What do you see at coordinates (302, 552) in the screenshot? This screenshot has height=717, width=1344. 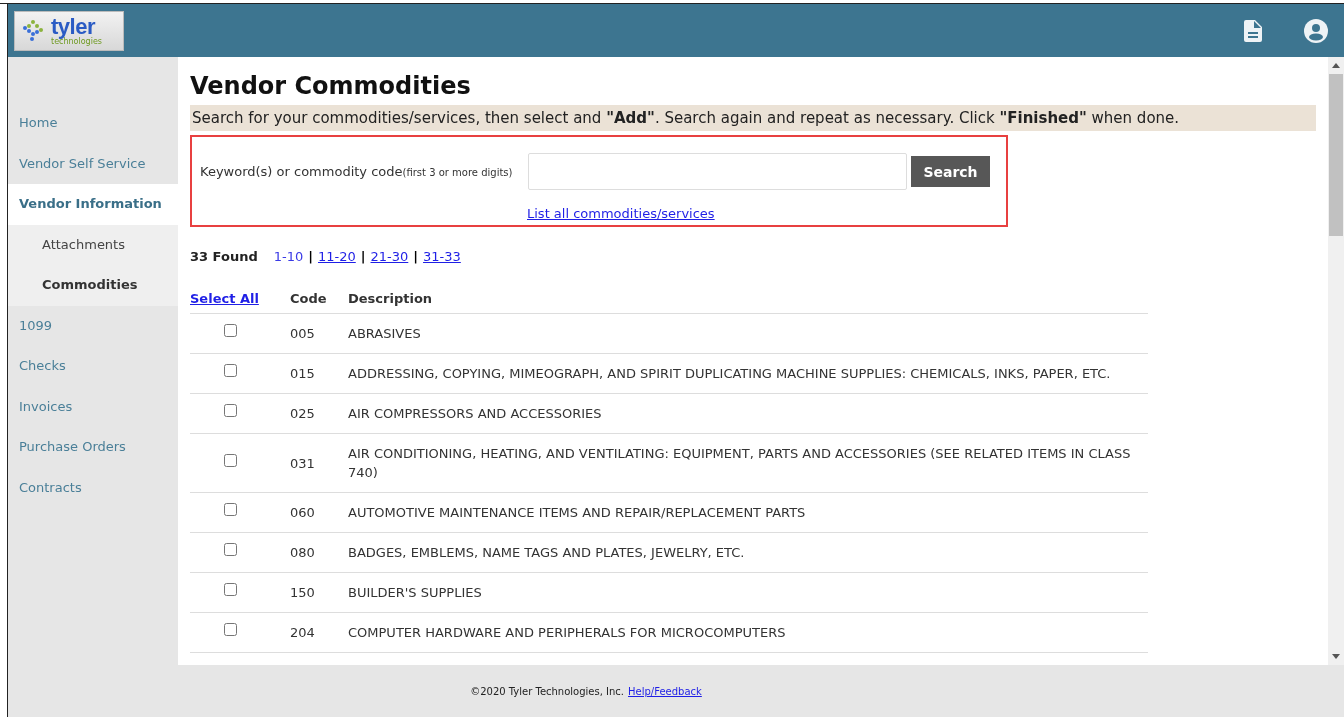 I see `code-cell: 080` at bounding box center [302, 552].